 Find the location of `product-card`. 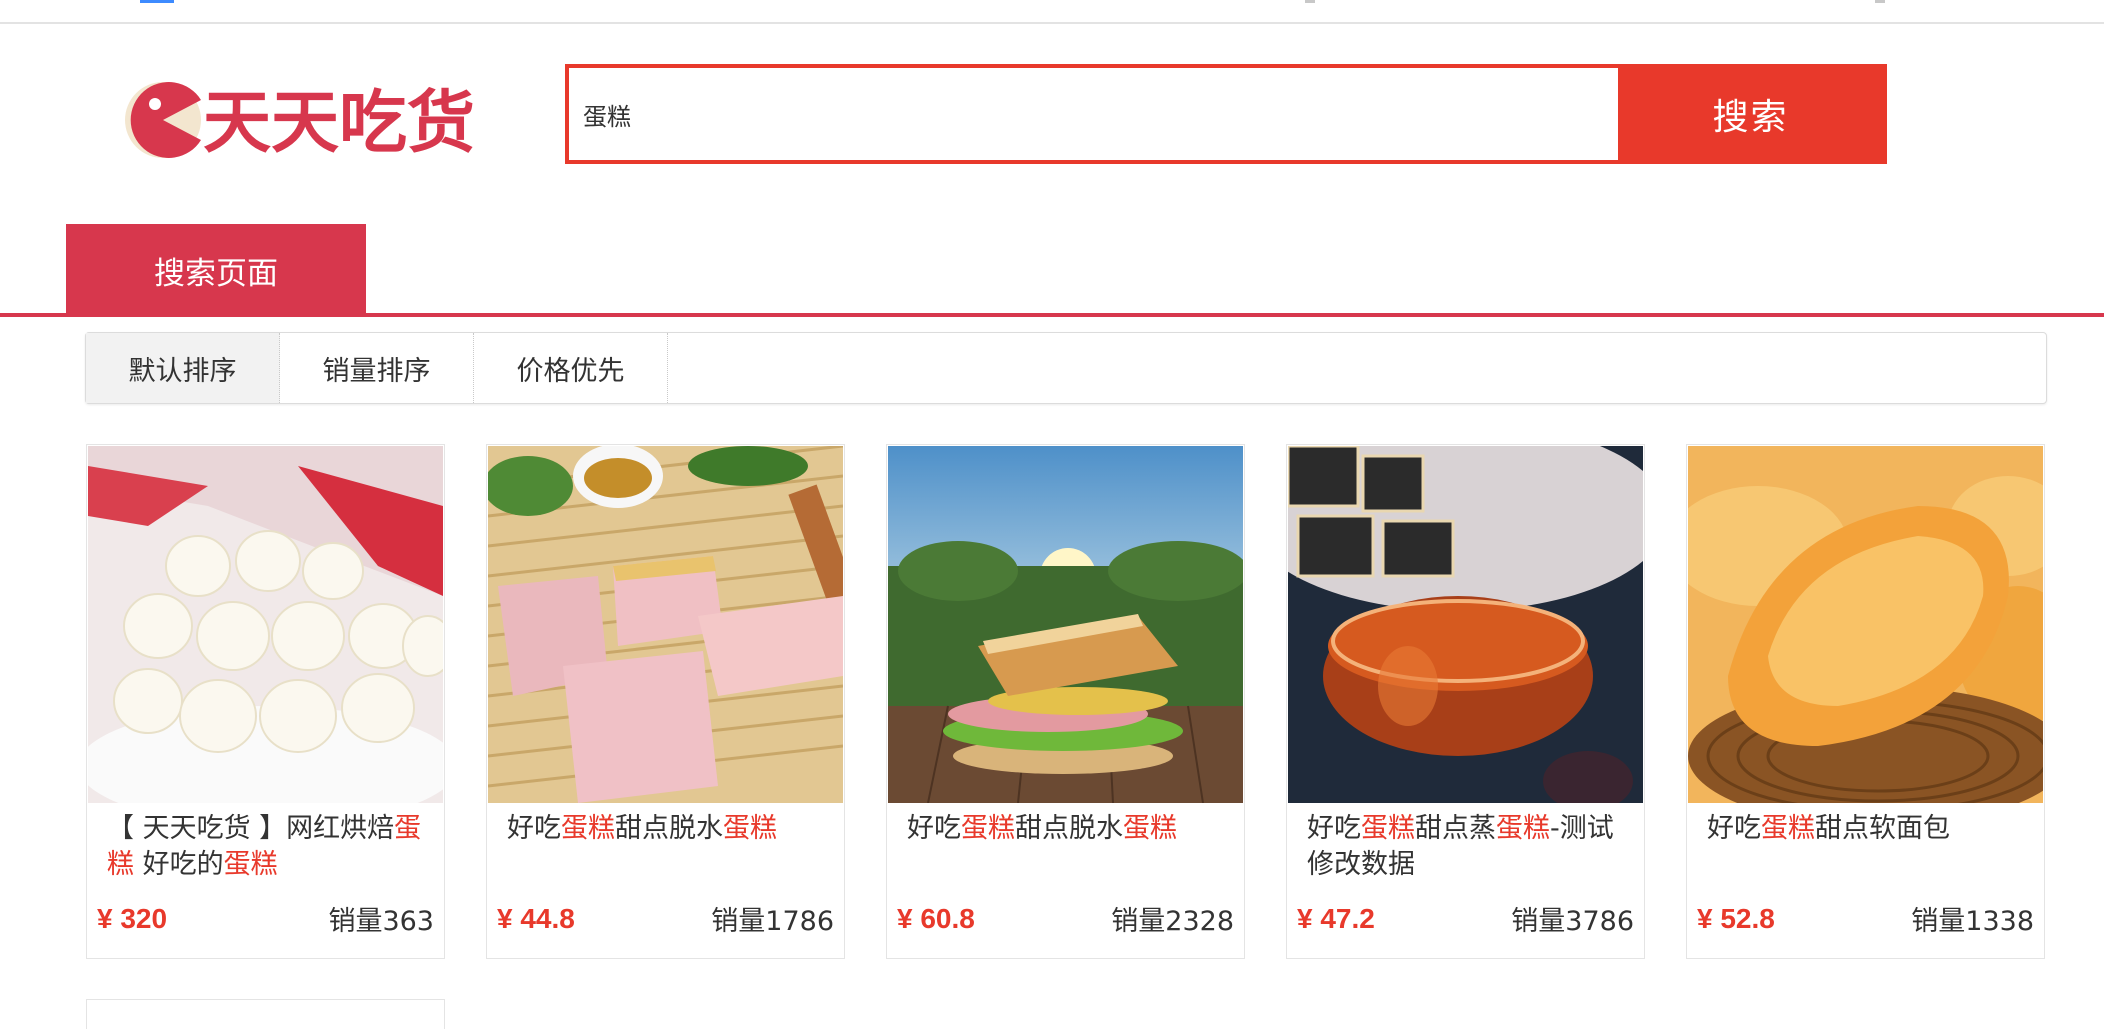

product-card is located at coordinates (265, 1014).